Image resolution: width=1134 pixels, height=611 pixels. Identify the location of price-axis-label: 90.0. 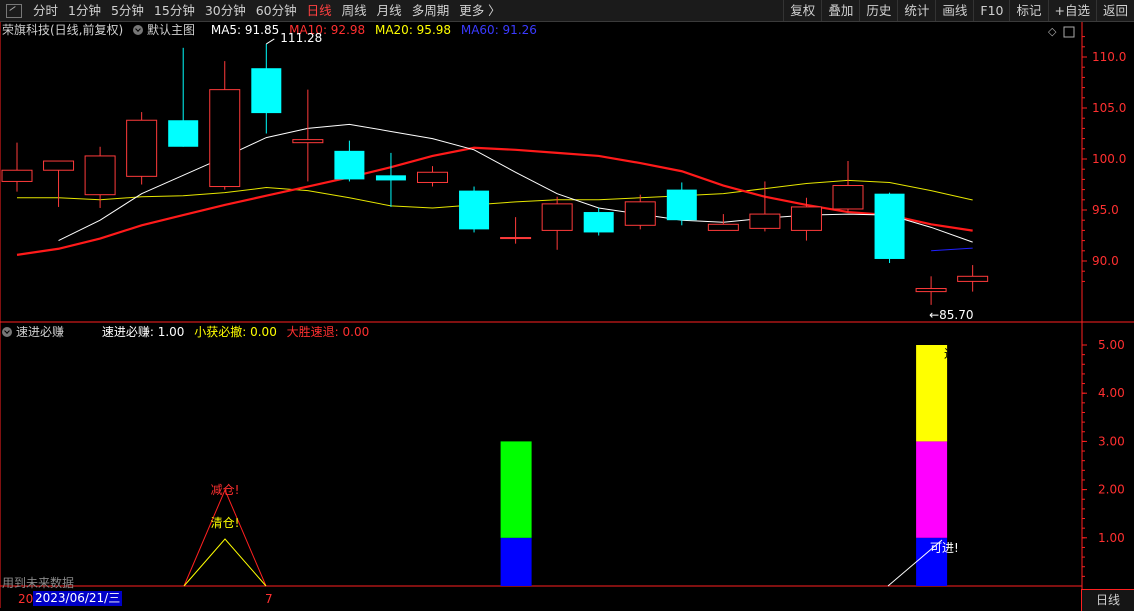
(1105, 261).